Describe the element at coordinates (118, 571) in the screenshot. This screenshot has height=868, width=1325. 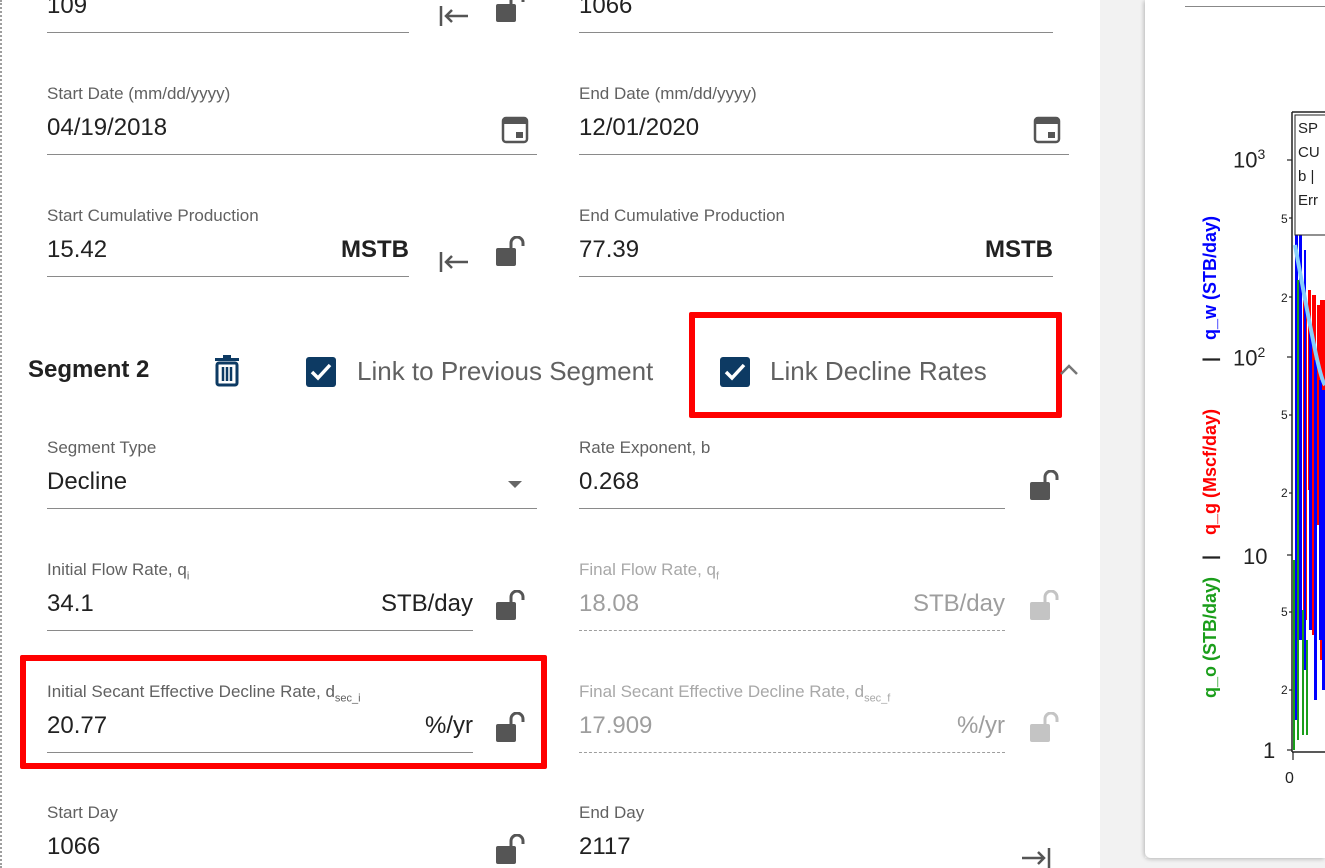
I see `initial-flow-label: Initial Flow Rate, qi` at that location.